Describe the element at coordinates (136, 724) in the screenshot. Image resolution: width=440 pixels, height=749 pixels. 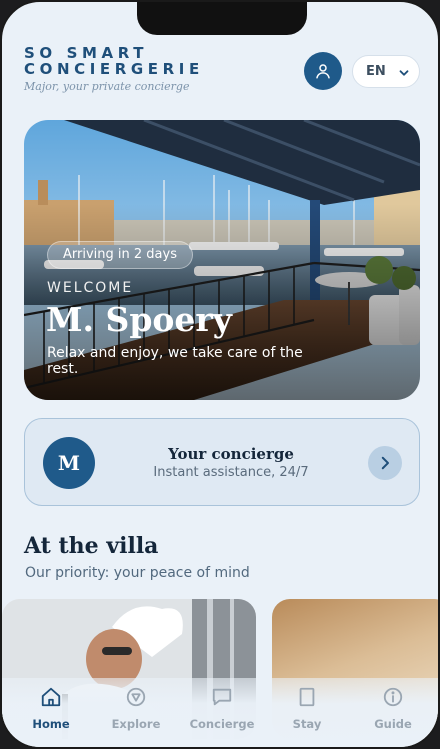
I see `nav-label: Explore` at that location.